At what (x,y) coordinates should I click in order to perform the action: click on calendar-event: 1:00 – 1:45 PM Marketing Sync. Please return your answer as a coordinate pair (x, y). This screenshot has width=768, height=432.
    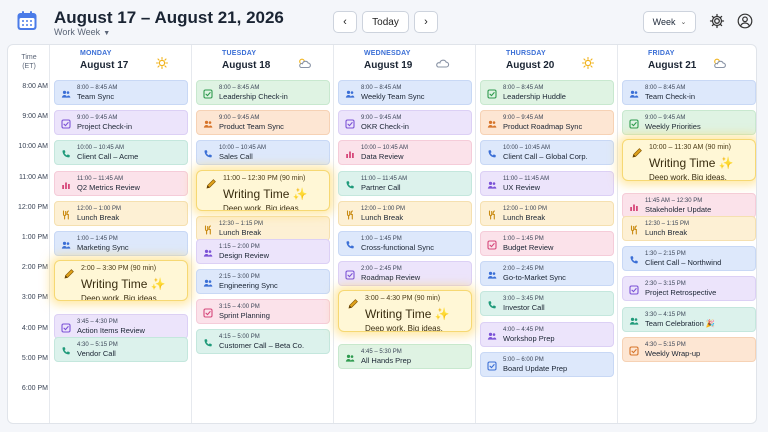
    Looking at the image, I should click on (121, 243).